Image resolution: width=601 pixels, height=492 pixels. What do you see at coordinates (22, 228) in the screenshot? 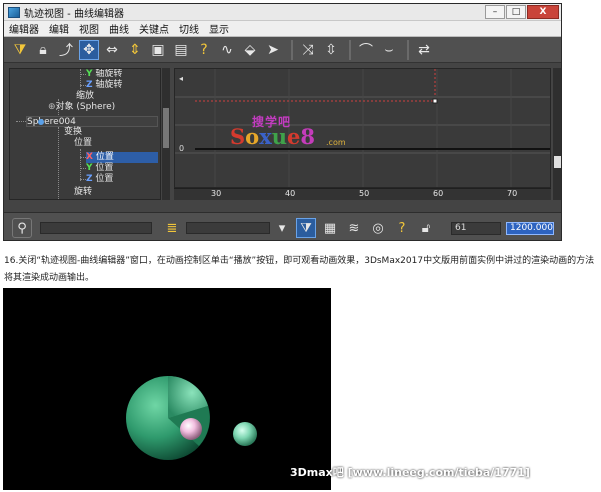
I see `zoom-icon: ⚲` at bounding box center [22, 228].